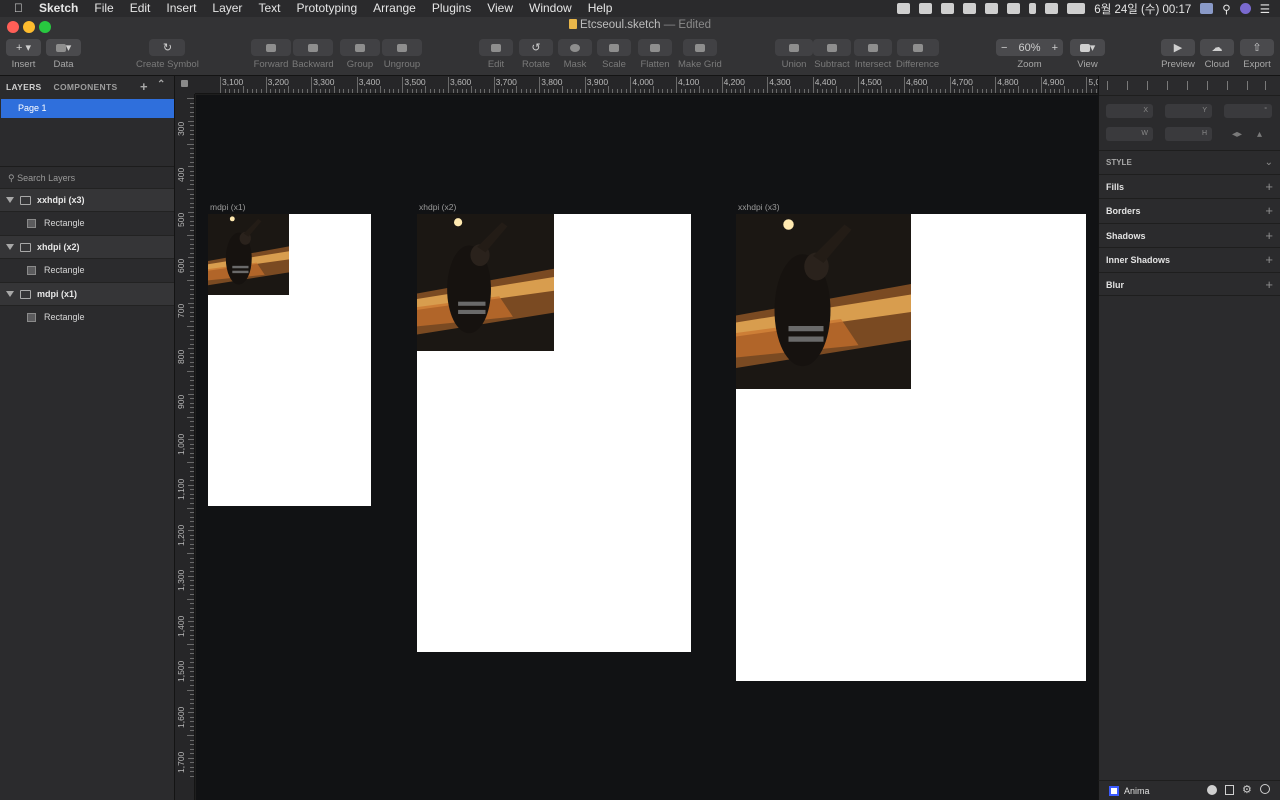  What do you see at coordinates (161, 84) in the screenshot?
I see `collapse-pages-icon: ⌃` at bounding box center [161, 84].